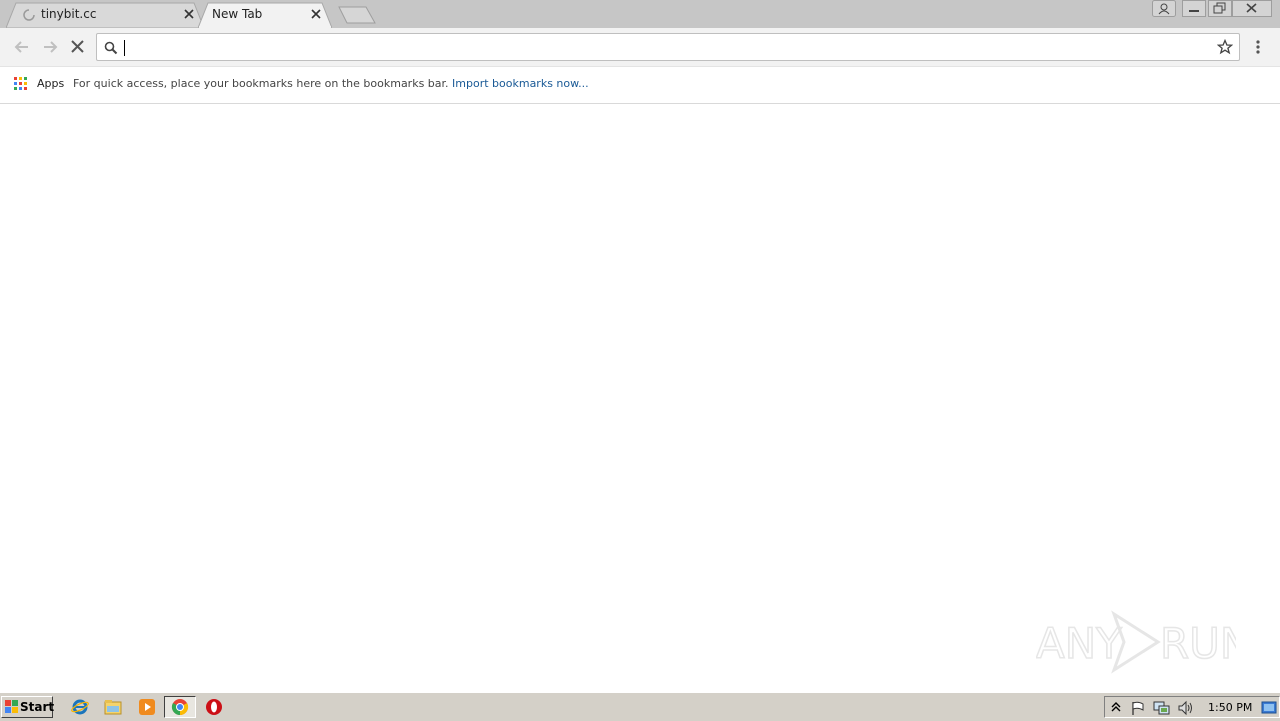 The image size is (1280, 721). What do you see at coordinates (147, 707) in the screenshot?
I see `media-player-icon` at bounding box center [147, 707].